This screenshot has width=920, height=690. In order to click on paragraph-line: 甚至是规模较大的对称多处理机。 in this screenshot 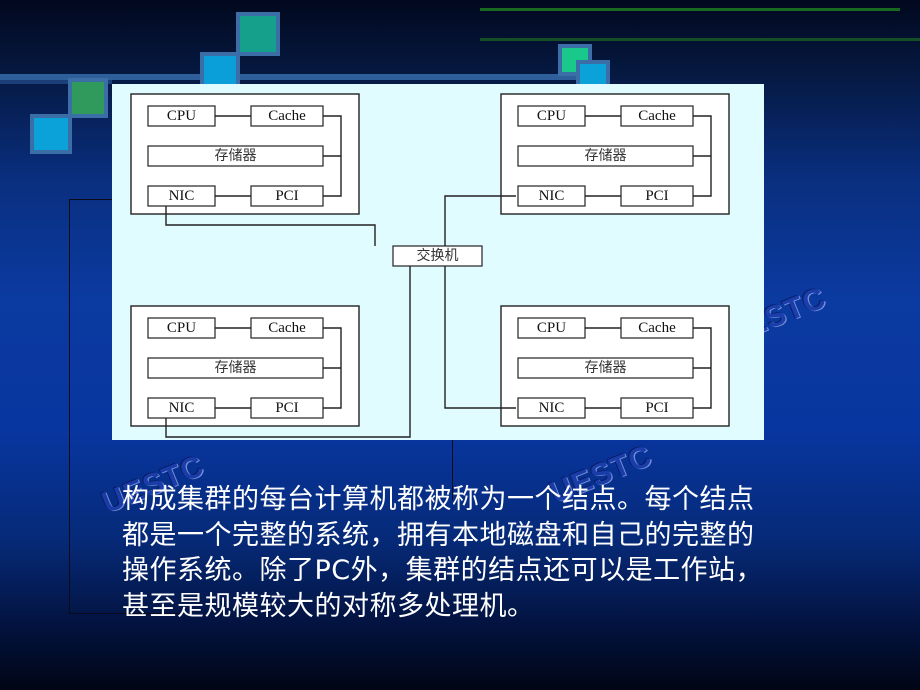, I will do `click(328, 606)`.